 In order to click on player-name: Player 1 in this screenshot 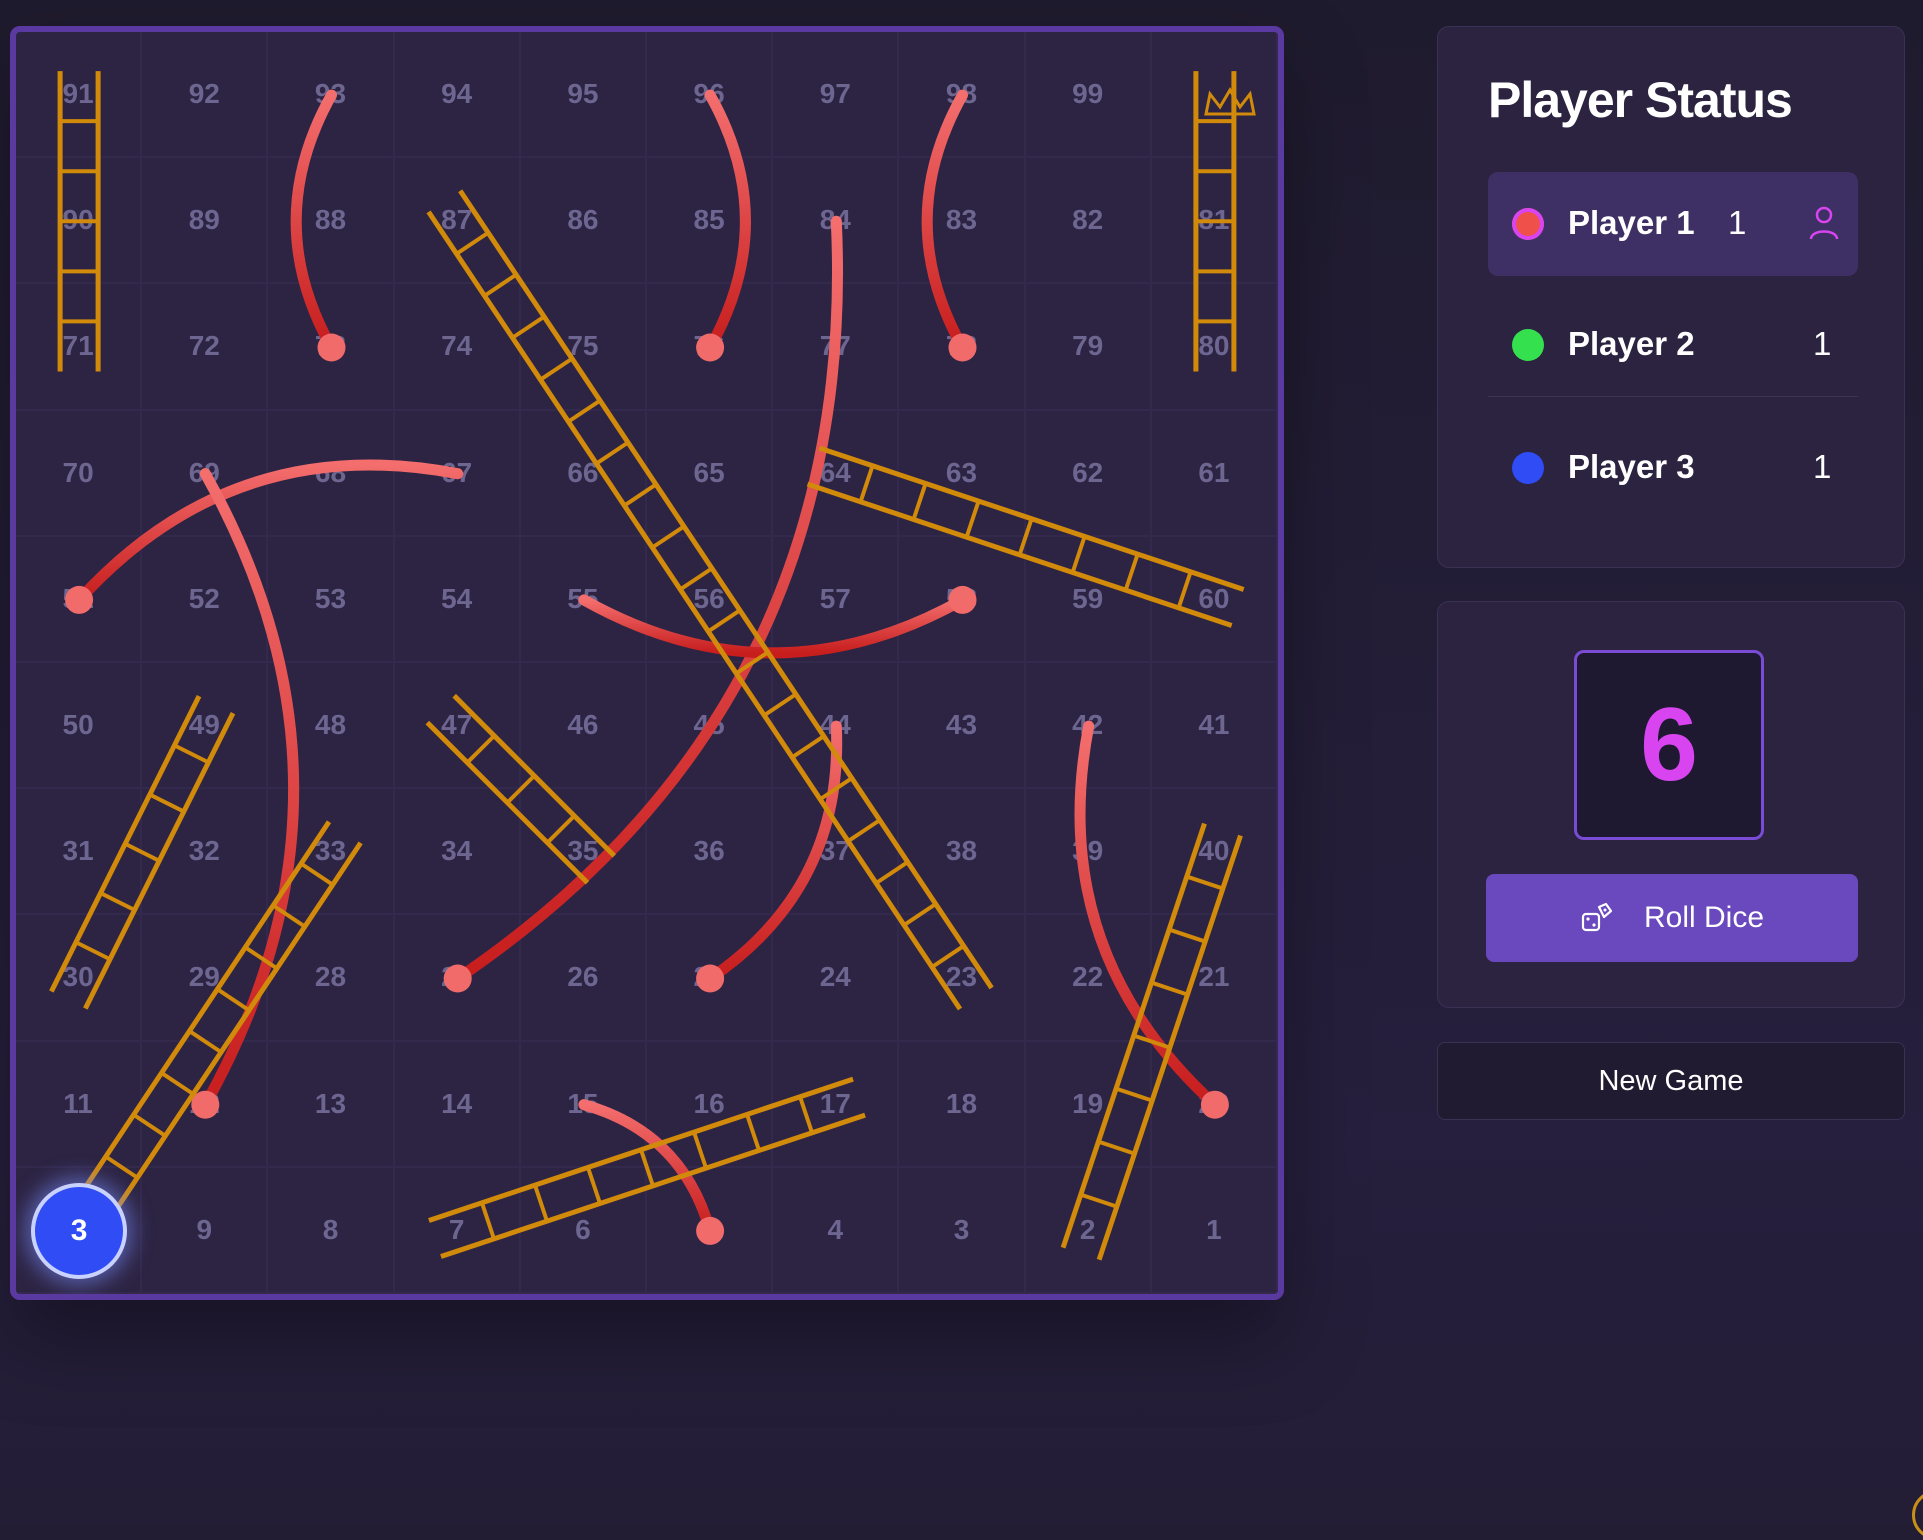, I will do `click(1631, 222)`.